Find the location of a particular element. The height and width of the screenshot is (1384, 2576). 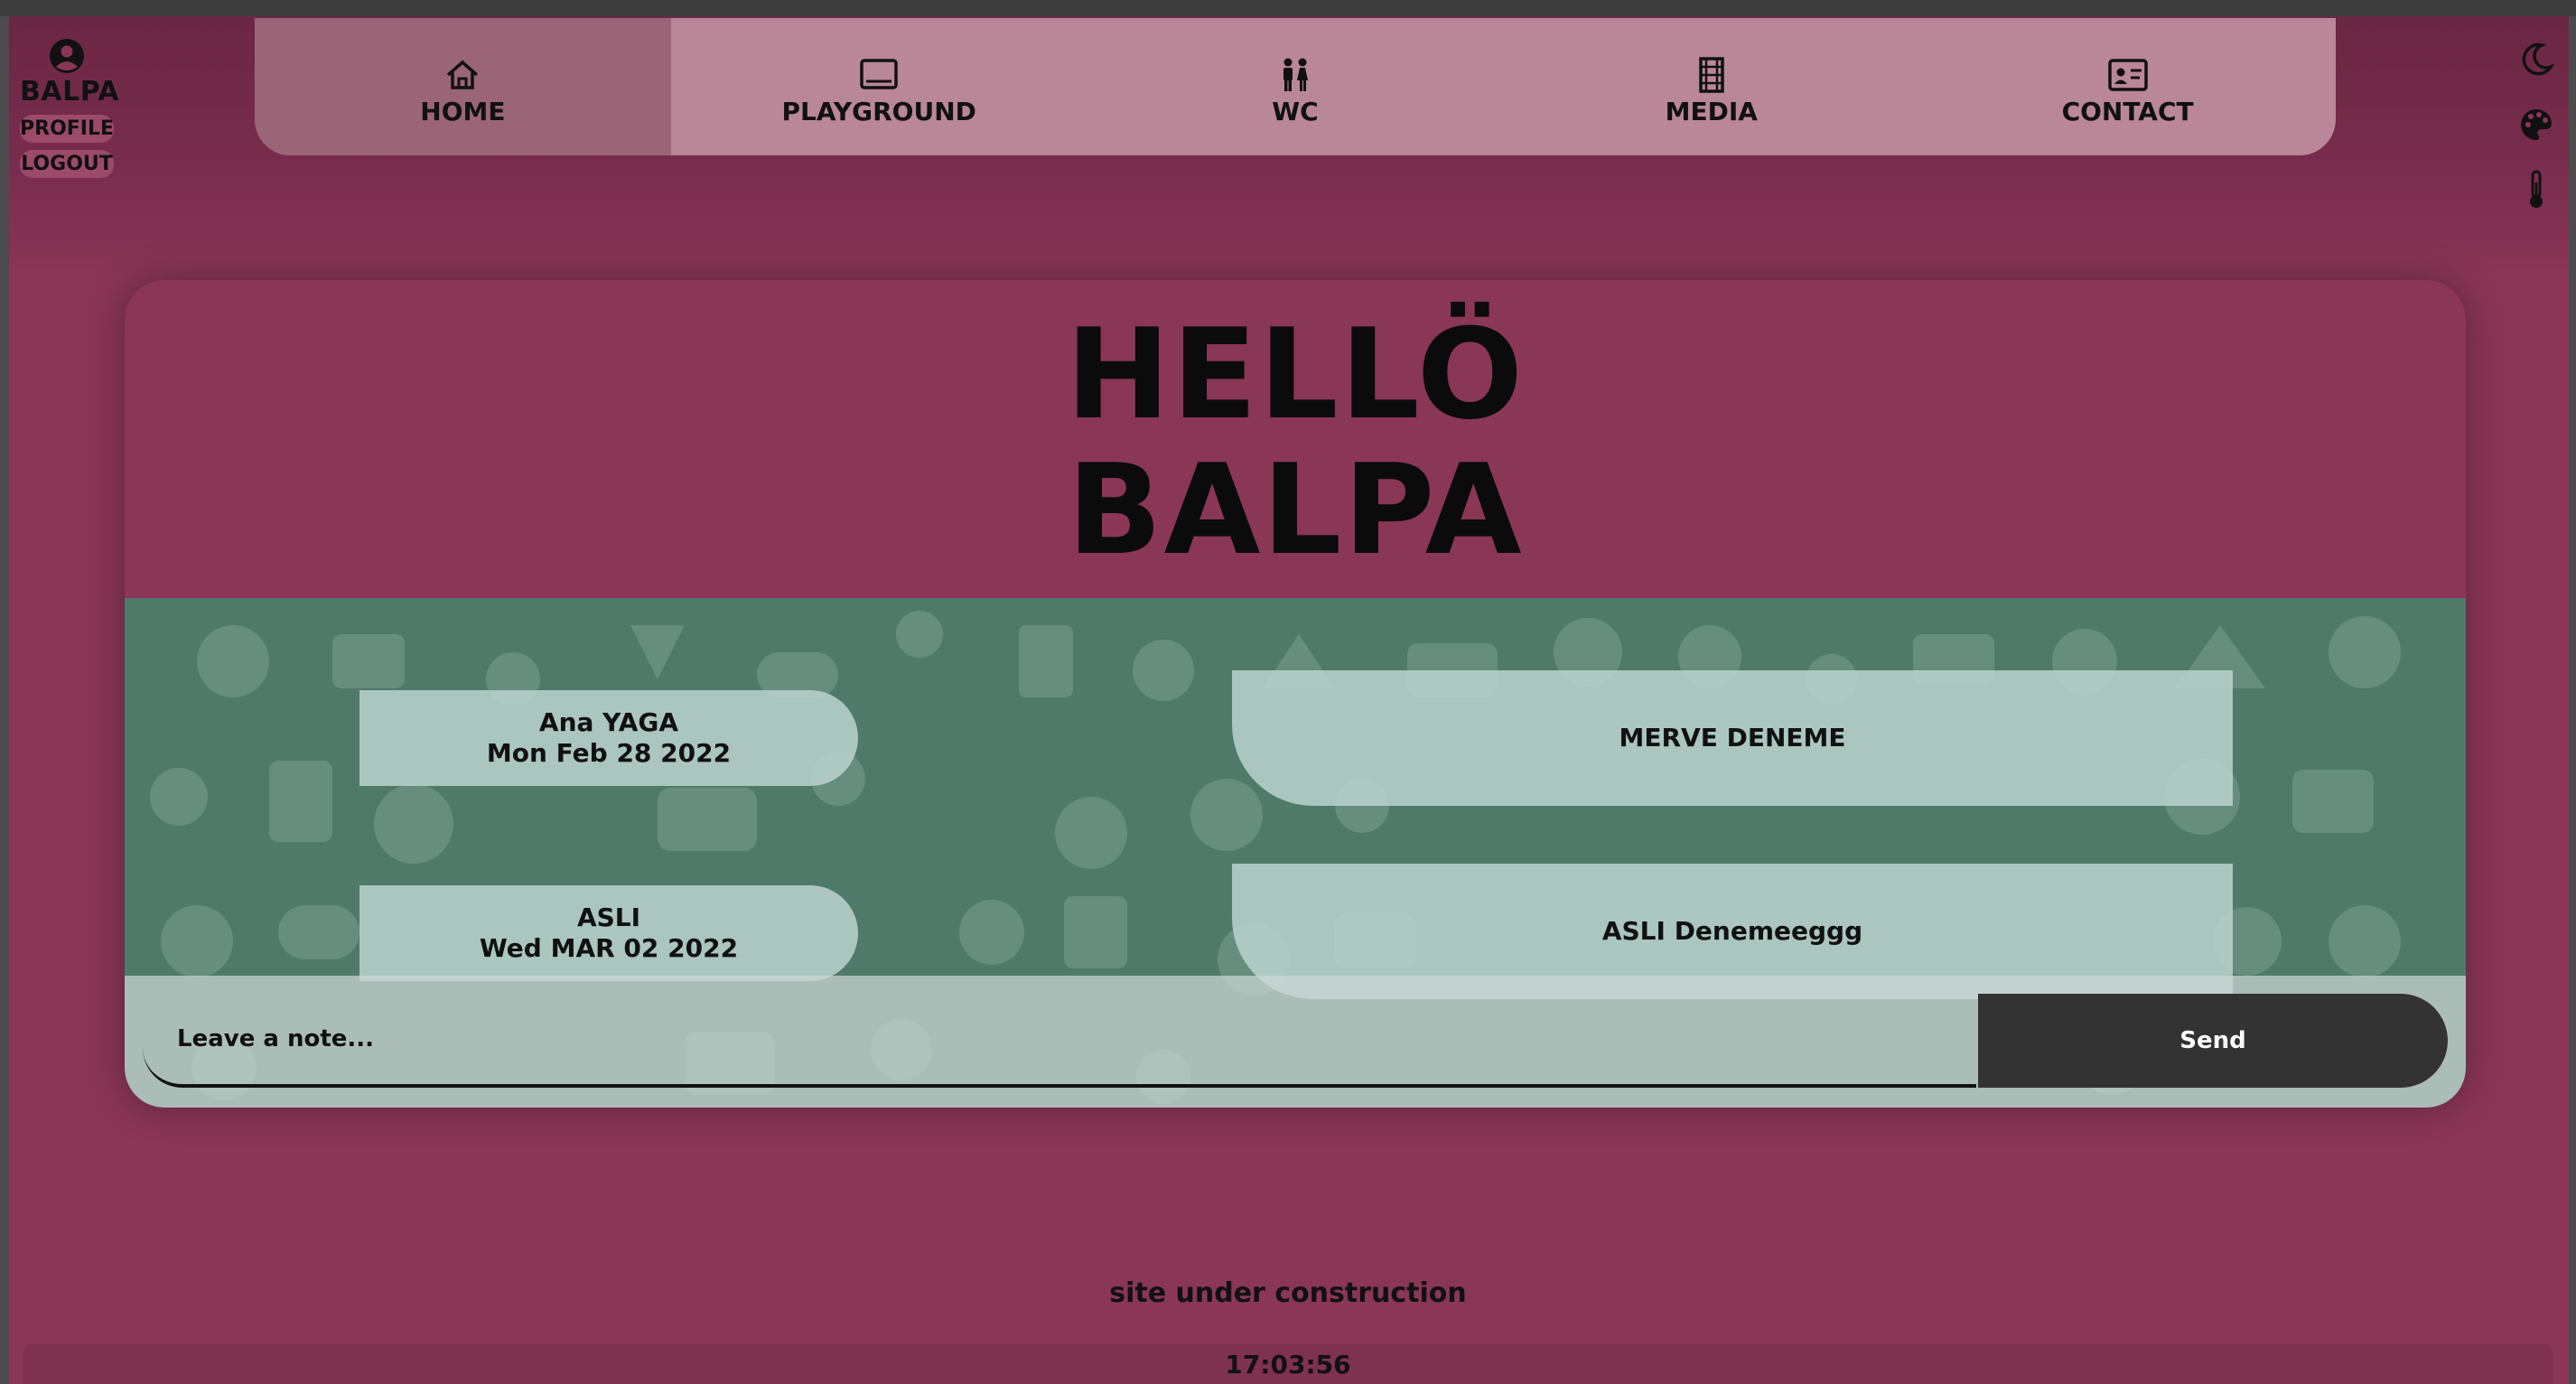

message-bubble-right: MERVE DENEME is located at coordinates (1732, 738).